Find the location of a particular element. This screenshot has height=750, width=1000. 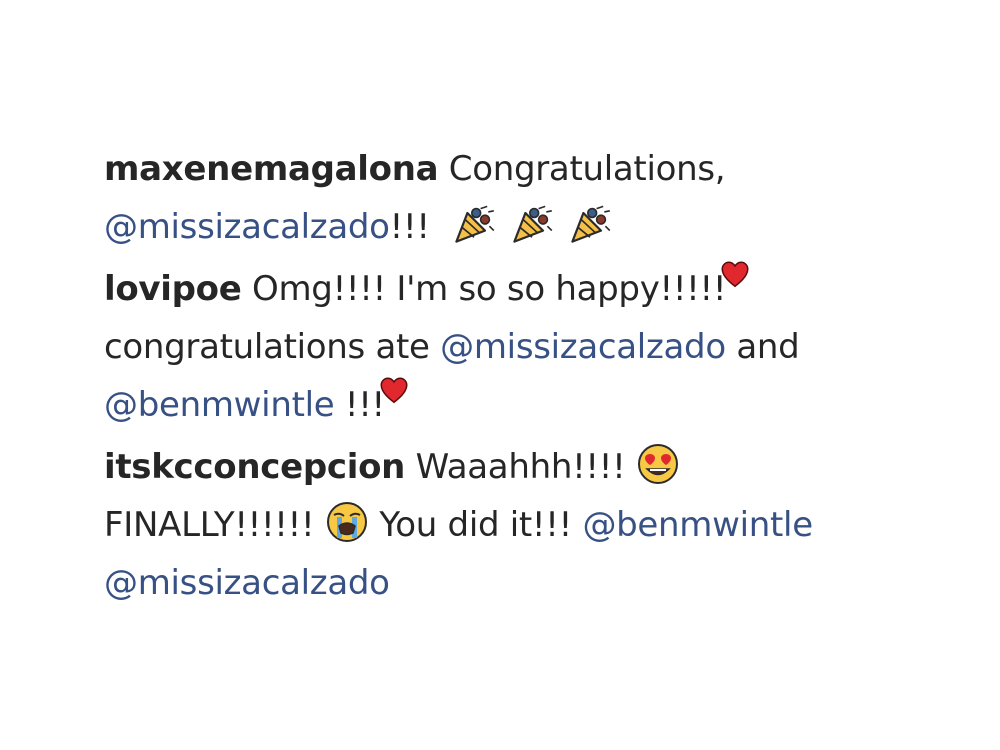

comment-text: Waaahhh!!!! is located at coordinates (520, 467).